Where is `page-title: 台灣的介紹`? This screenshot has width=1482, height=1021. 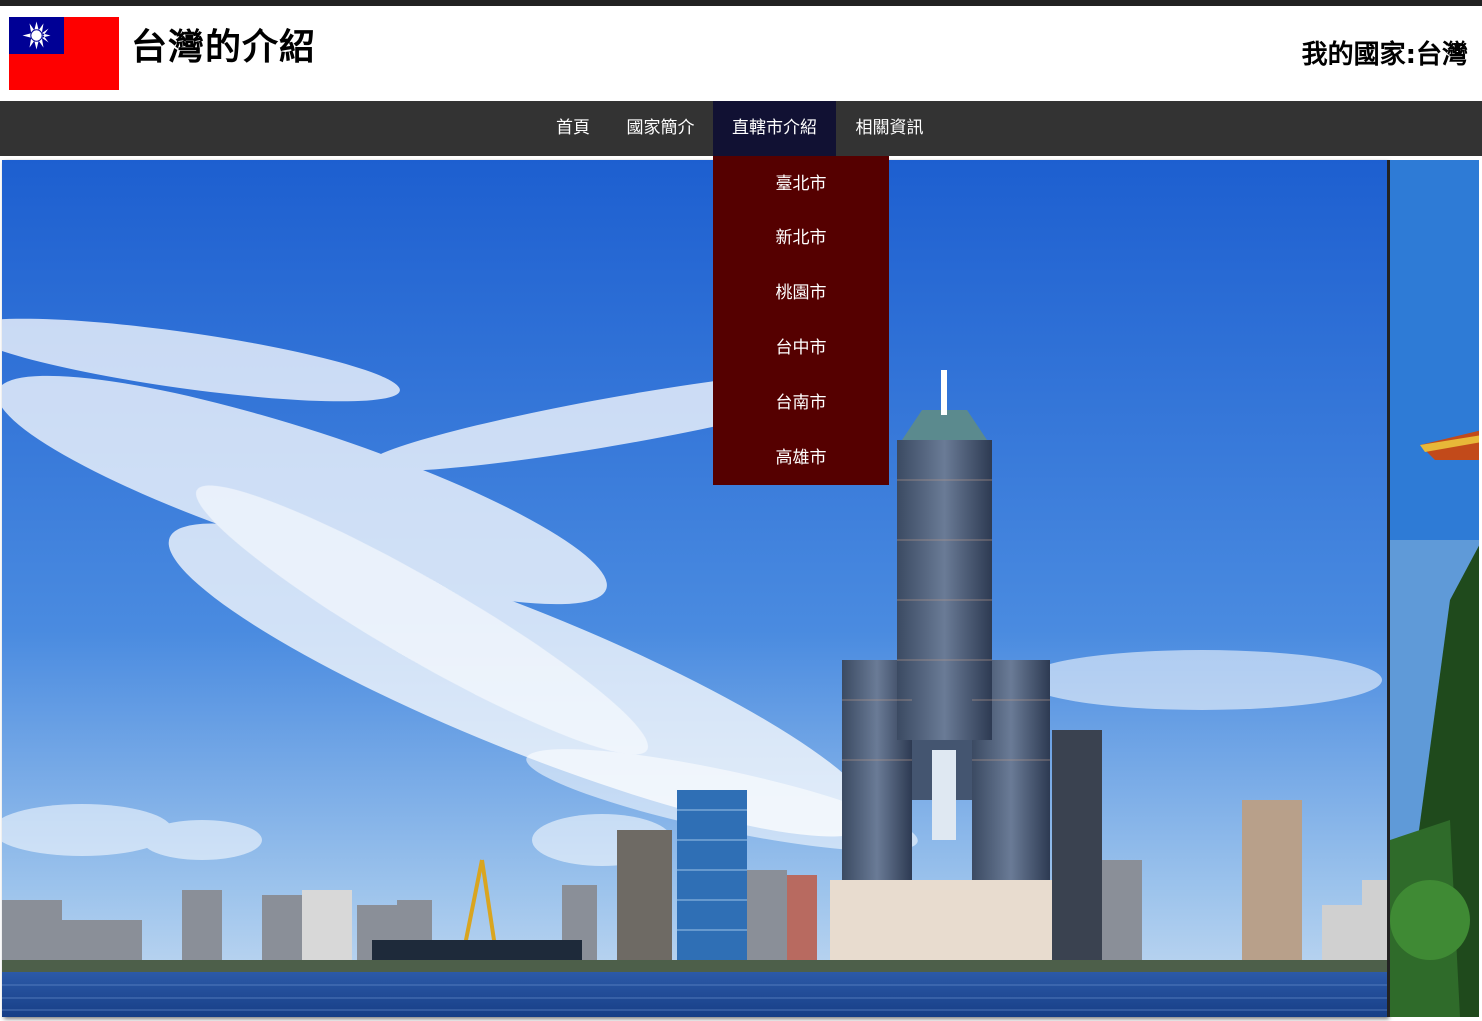
page-title: 台灣的介紹 is located at coordinates (224, 47).